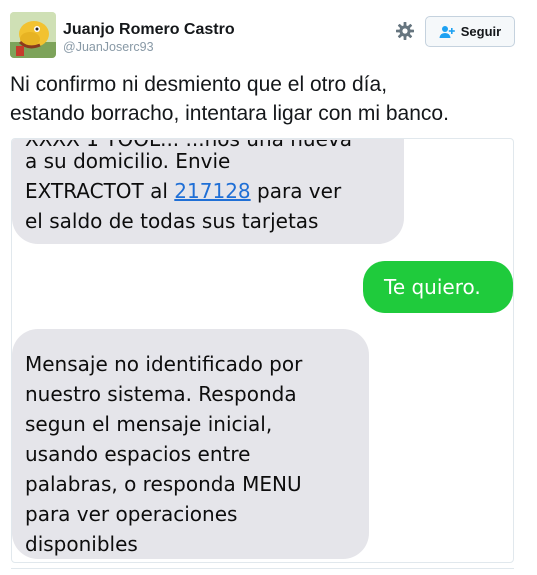 The image size is (537, 575). What do you see at coordinates (138, 454) in the screenshot?
I see `message-line: usando espacios entre` at bounding box center [138, 454].